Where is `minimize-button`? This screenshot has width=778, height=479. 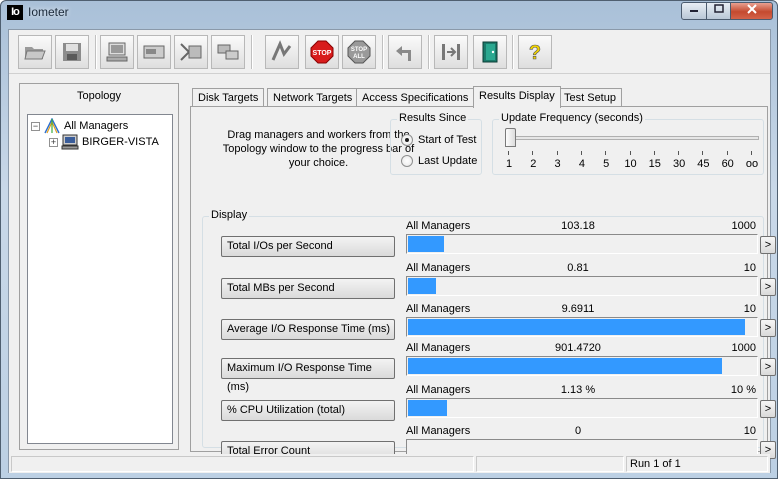 minimize-button is located at coordinates (694, 11).